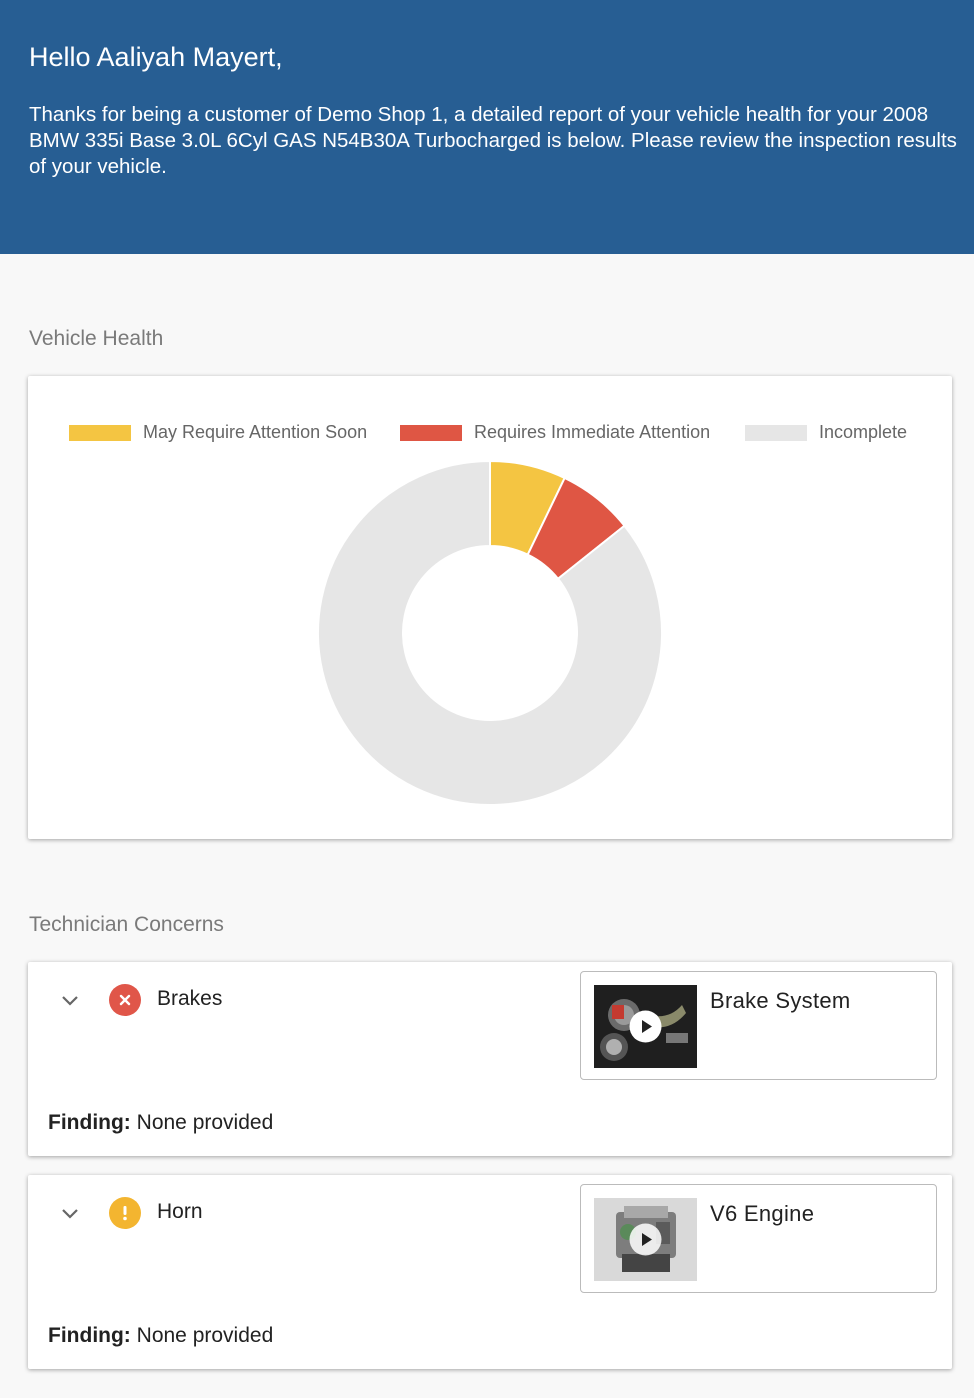 Image resolution: width=974 pixels, height=1398 pixels. I want to click on vehicle-health-donut-chart, so click(490, 632).